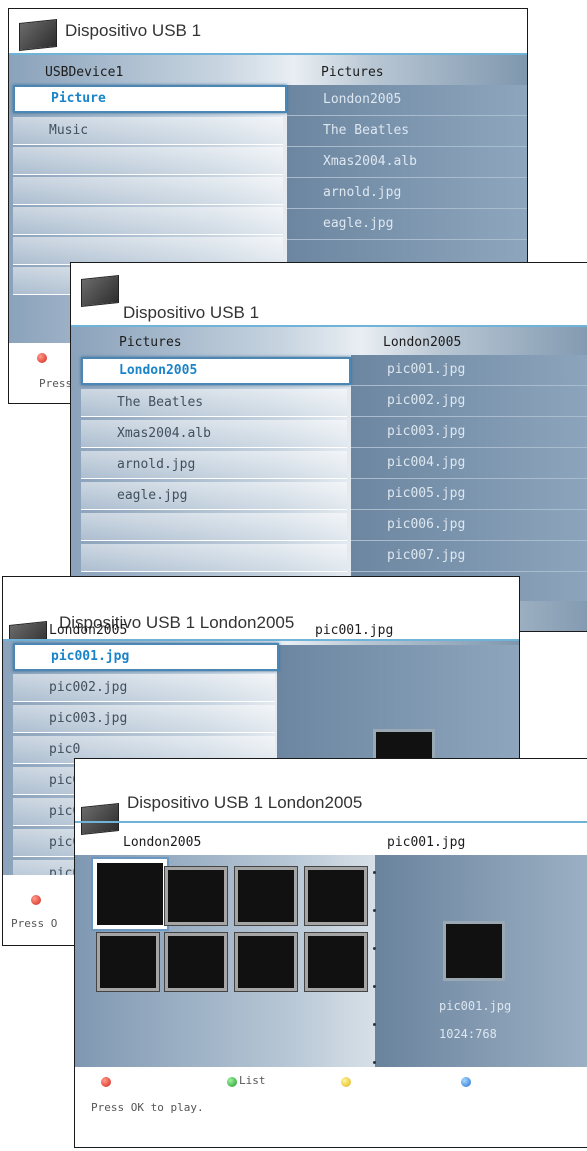  Describe the element at coordinates (34, 923) in the screenshot. I see `footer-hint: Press O` at that location.